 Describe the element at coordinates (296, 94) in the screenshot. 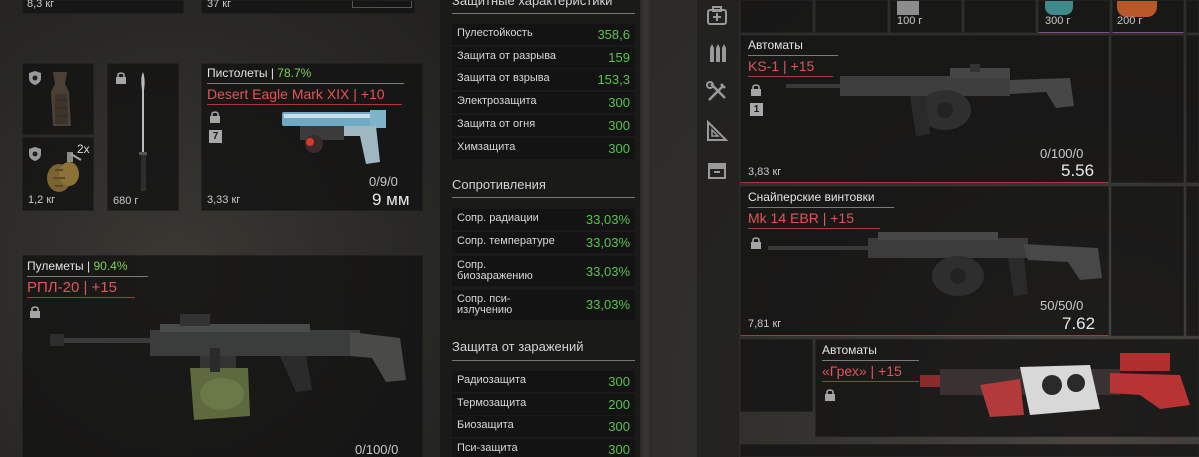

I see `weapon-name: Desert Eagle Mark XIX | +10` at that location.